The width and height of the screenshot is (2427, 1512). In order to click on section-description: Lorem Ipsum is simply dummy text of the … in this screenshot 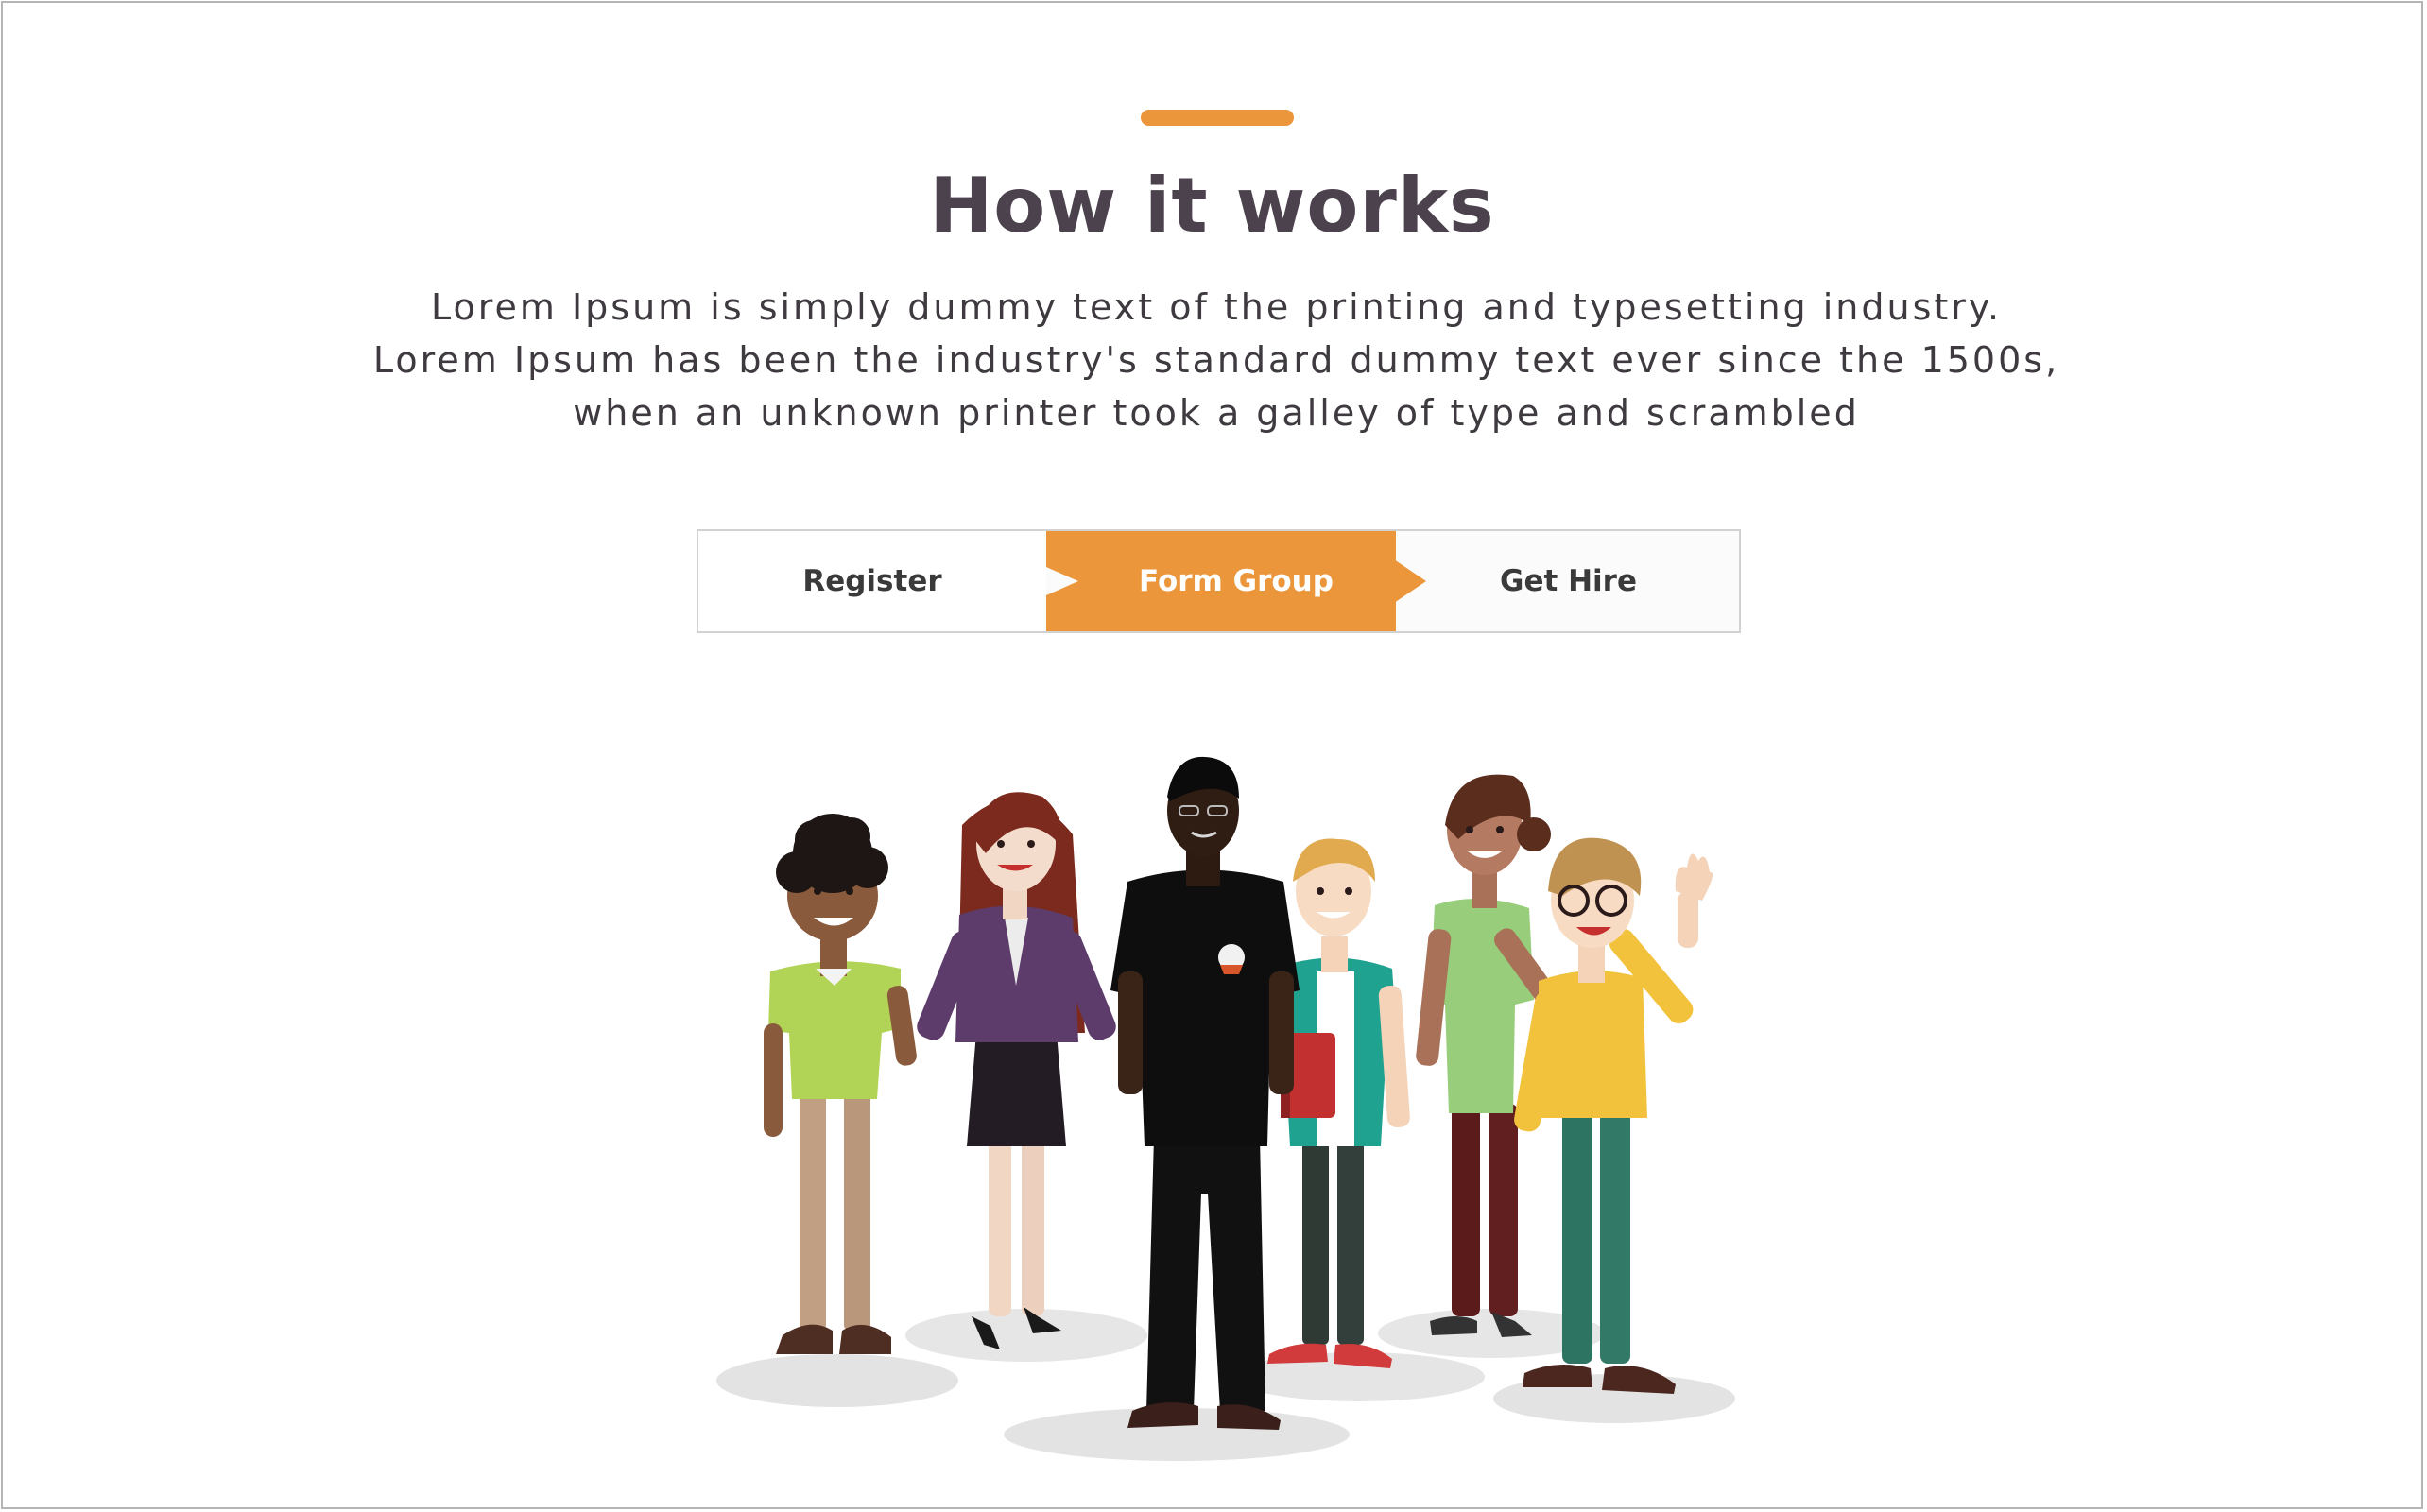, I will do `click(1216, 360)`.